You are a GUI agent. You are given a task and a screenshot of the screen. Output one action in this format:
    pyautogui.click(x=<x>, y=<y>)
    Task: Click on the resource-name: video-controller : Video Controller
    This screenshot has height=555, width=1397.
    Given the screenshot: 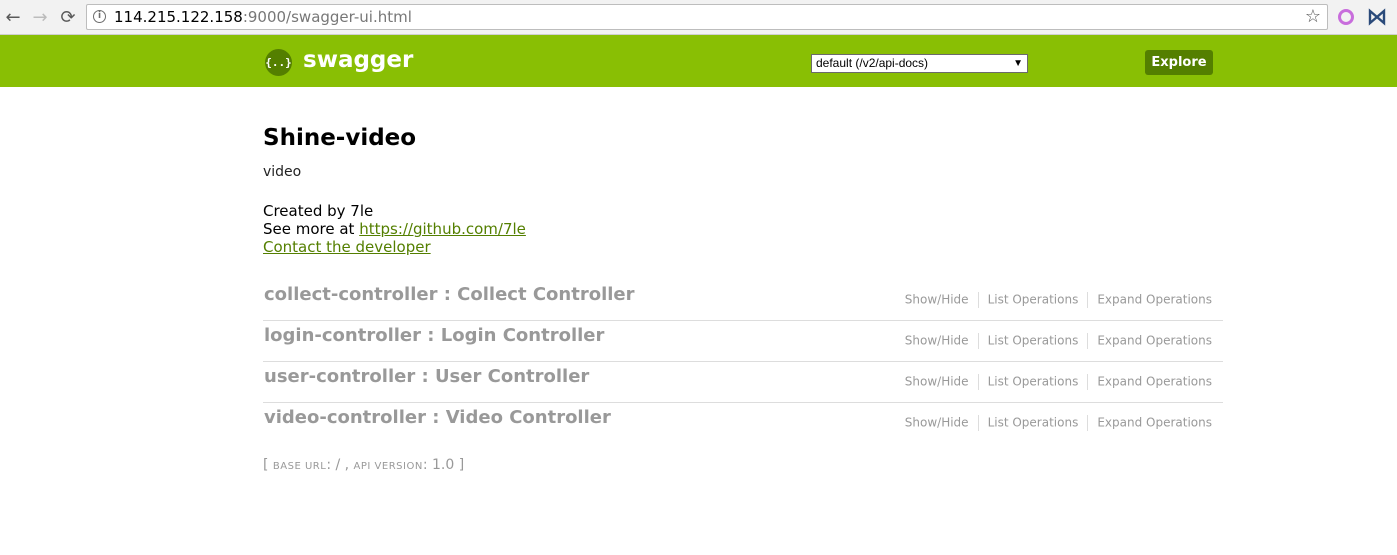 What is the action you would take?
    pyautogui.click(x=437, y=417)
    